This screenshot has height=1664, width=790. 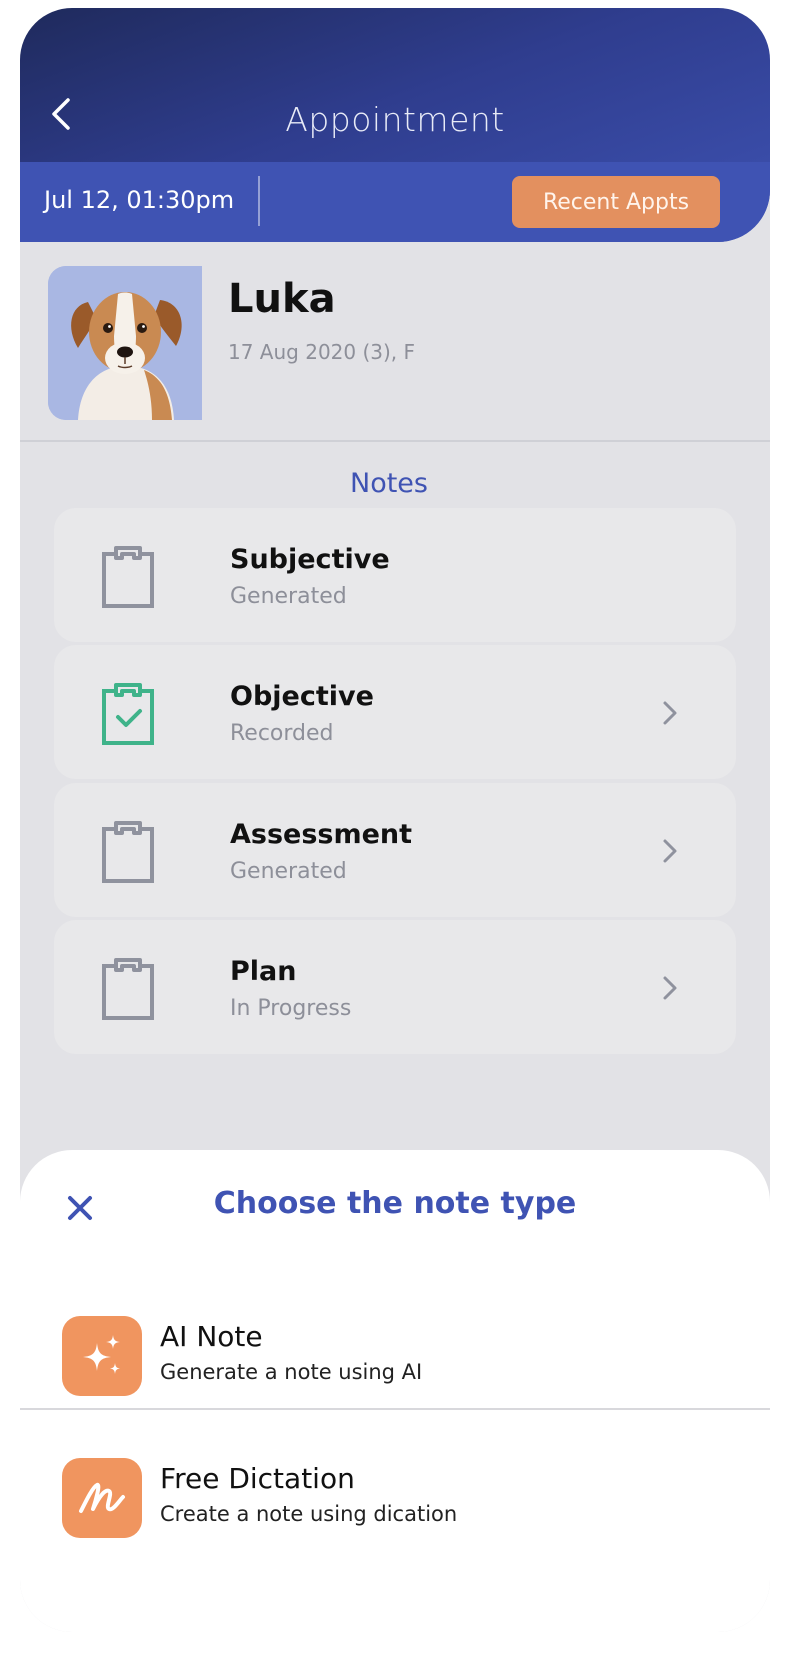 What do you see at coordinates (395, 202) in the screenshot?
I see `appointment-bar: Jul 12, 01:30pm Recent Appts` at bounding box center [395, 202].